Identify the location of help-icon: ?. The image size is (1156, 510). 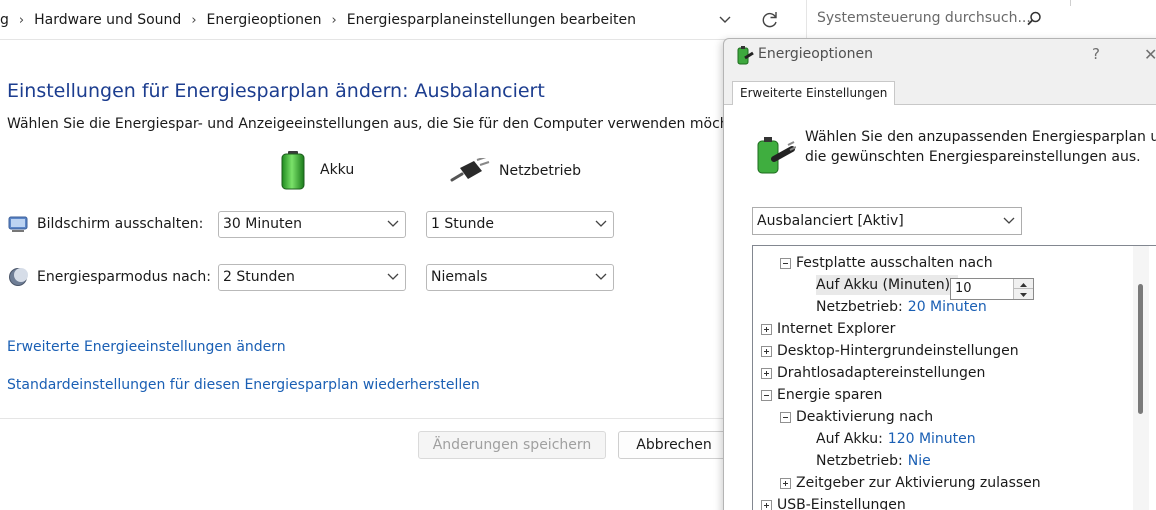
(1096, 54).